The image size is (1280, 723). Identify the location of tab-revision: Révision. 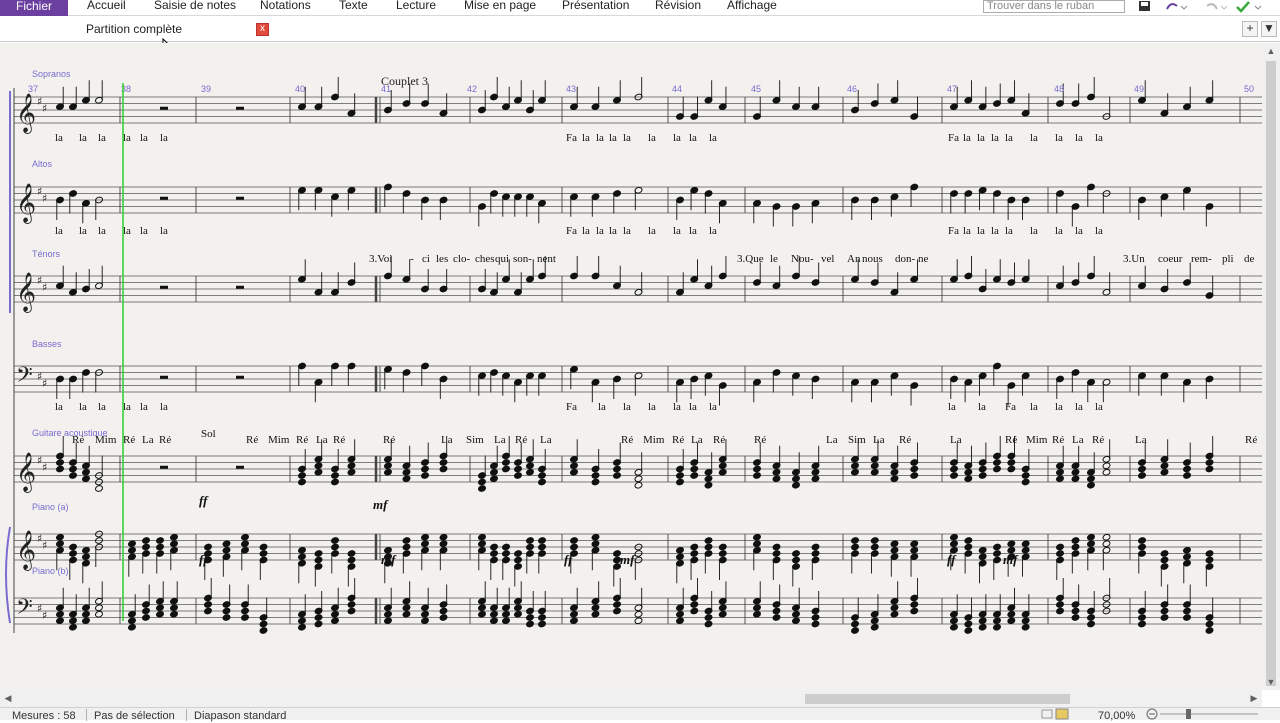
(678, 6).